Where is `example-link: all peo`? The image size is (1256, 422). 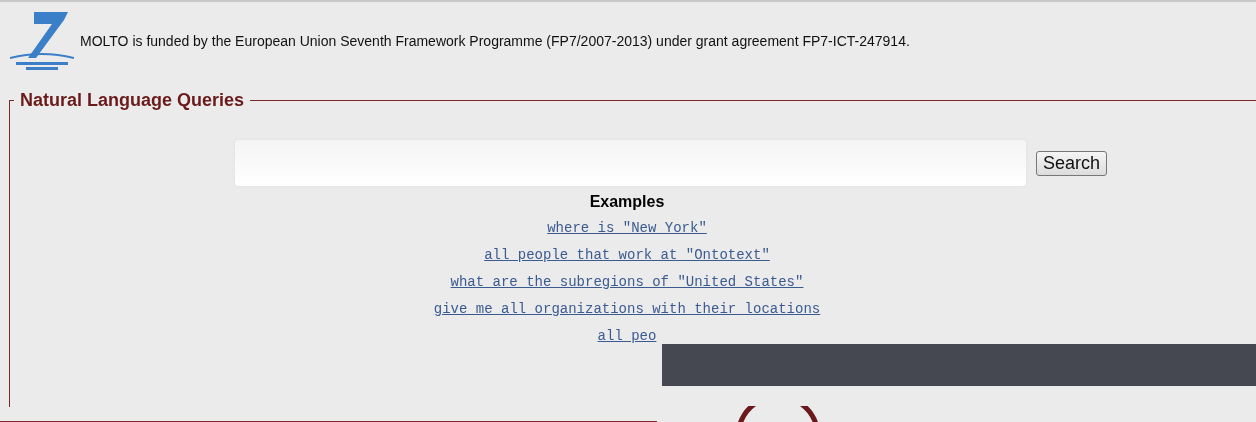 example-link: all peo is located at coordinates (627, 336).